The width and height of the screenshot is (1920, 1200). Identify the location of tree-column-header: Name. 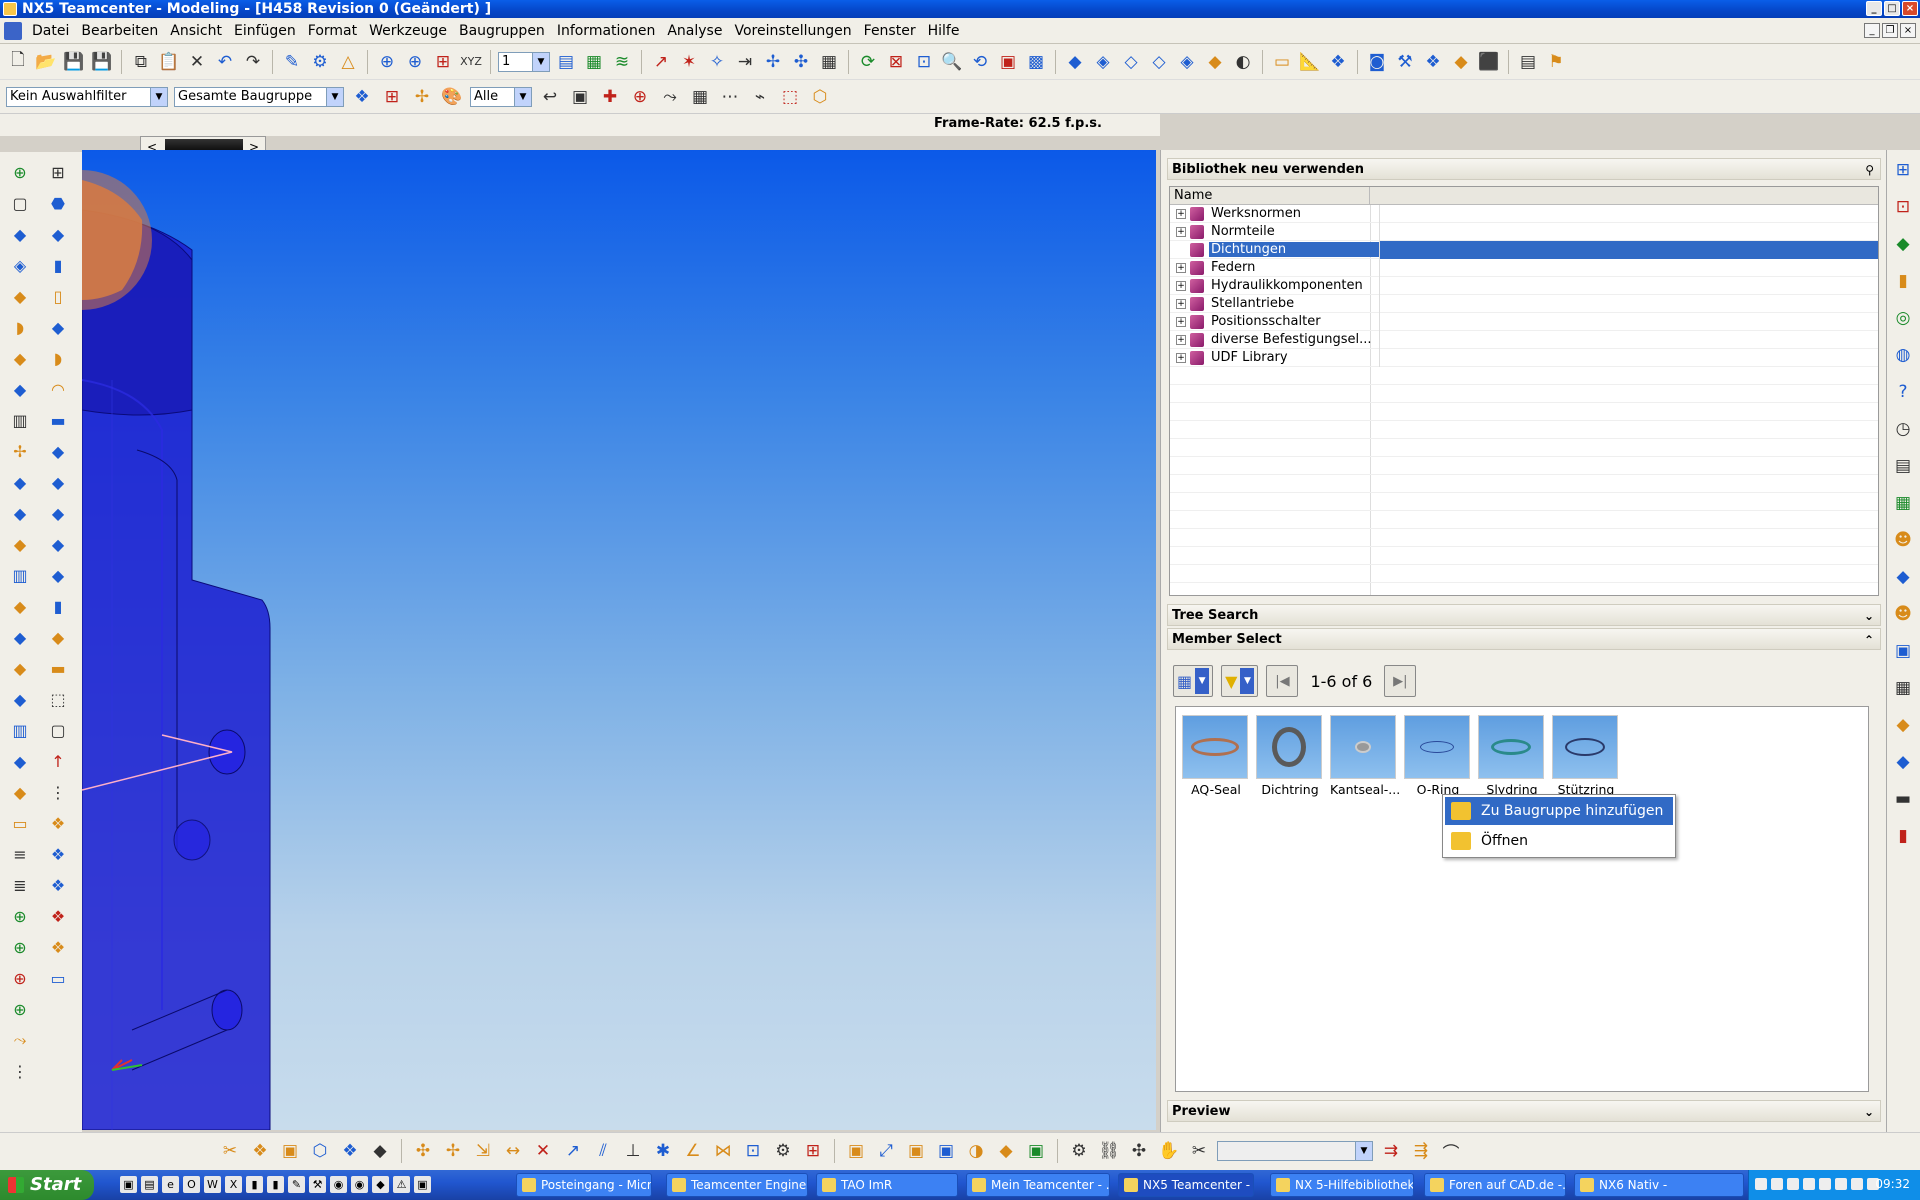
(1524, 196).